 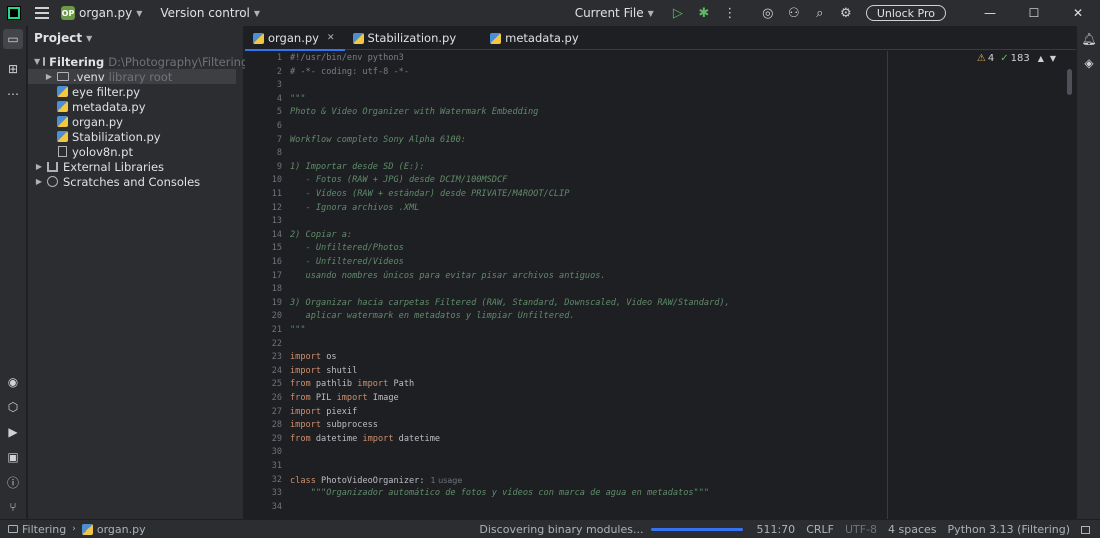 What do you see at coordinates (820, 13) in the screenshot?
I see `search-icon: ⌕` at bounding box center [820, 13].